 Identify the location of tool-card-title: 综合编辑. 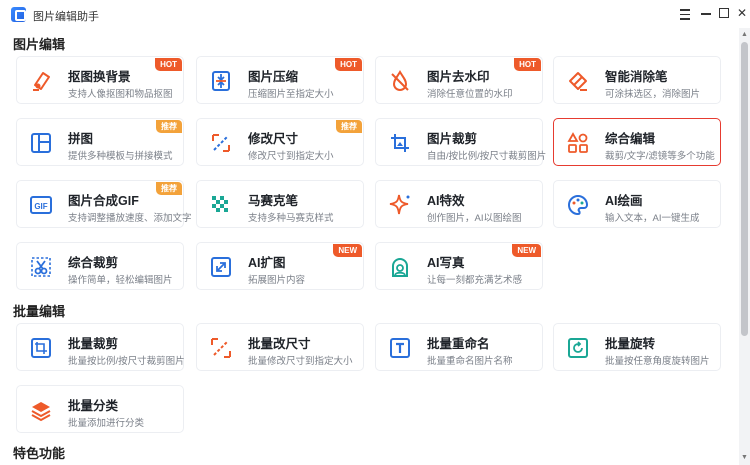
(630, 139).